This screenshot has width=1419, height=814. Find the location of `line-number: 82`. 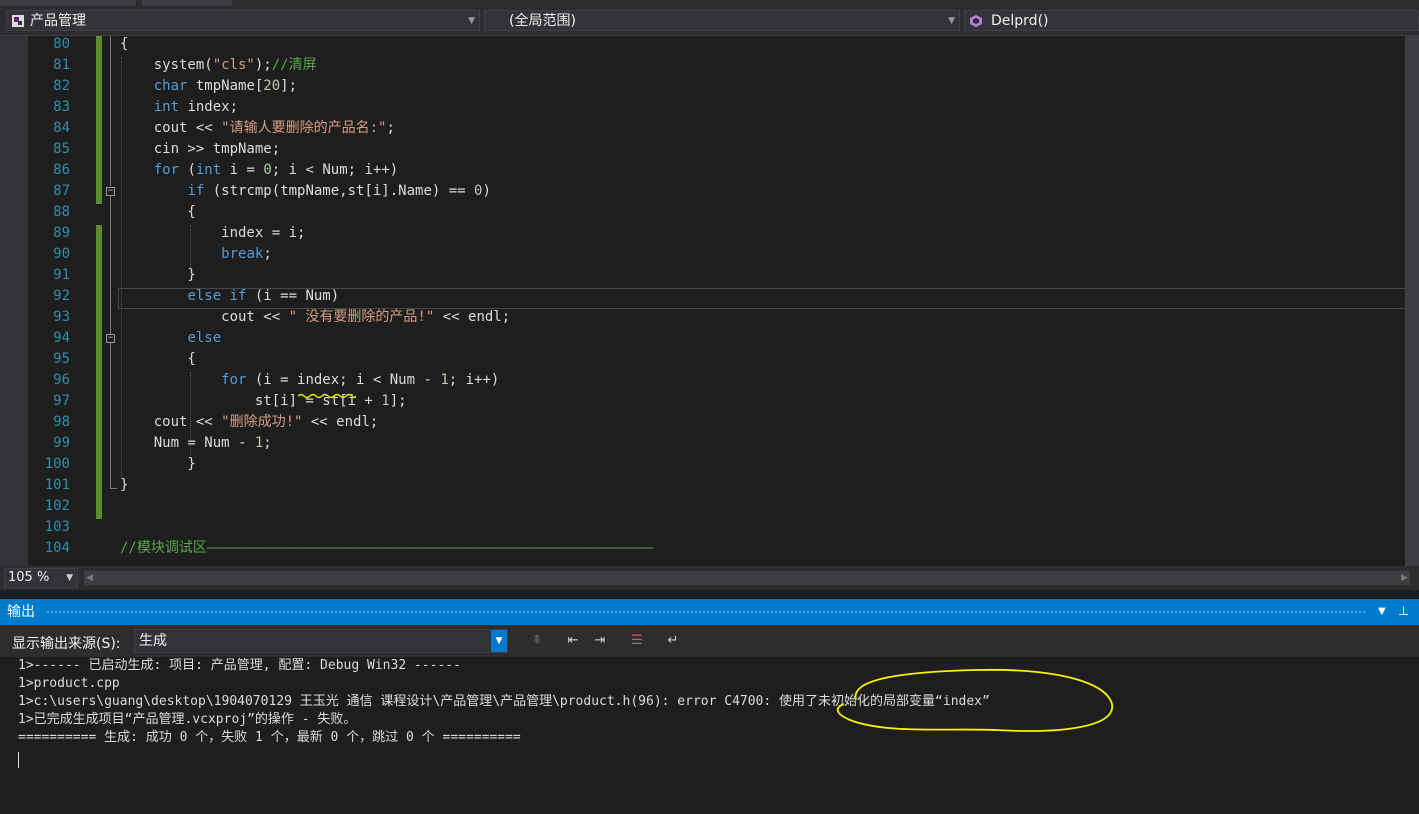

line-number: 82 is located at coordinates (61, 86).